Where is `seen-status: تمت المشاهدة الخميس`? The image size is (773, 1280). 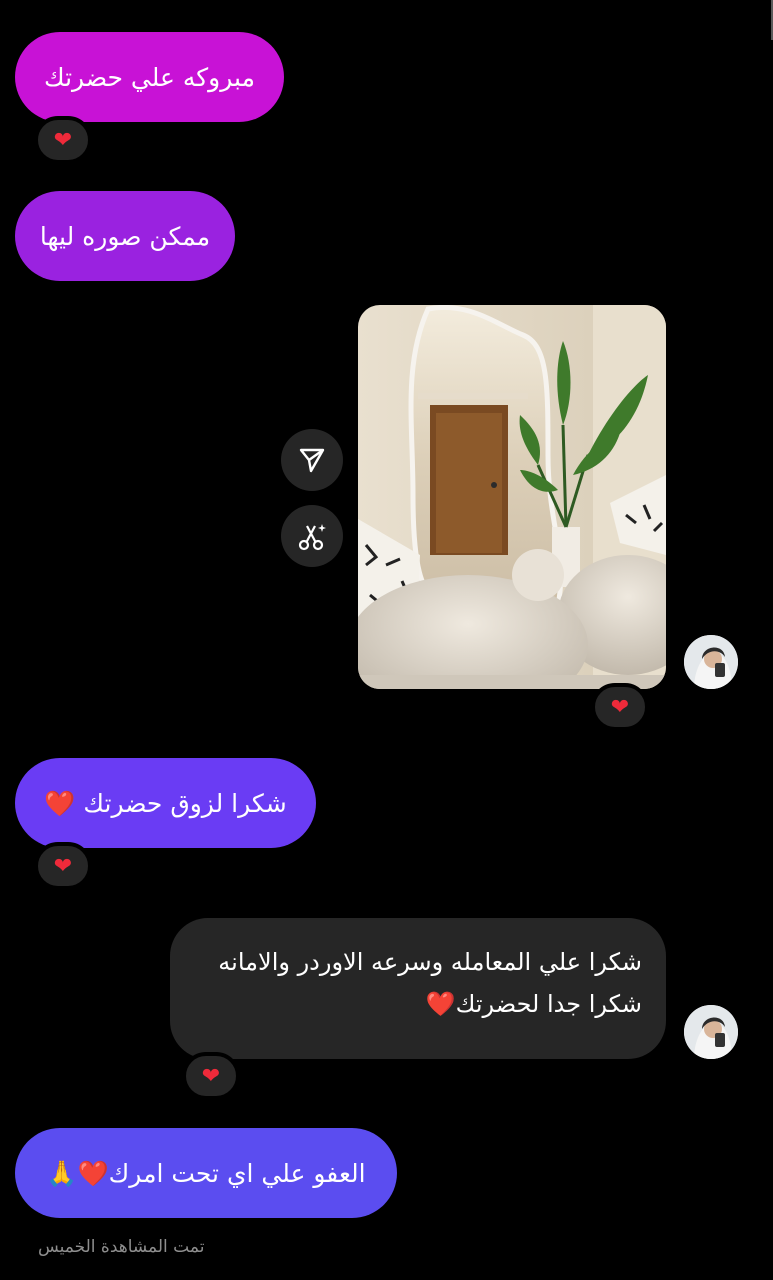
seen-status: تمت المشاهدة الخميس is located at coordinates (121, 1247).